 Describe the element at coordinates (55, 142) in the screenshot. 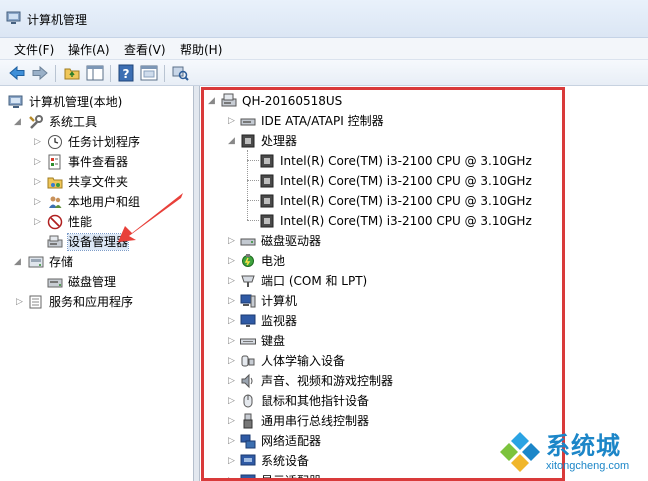

I see `clock-icon` at that location.